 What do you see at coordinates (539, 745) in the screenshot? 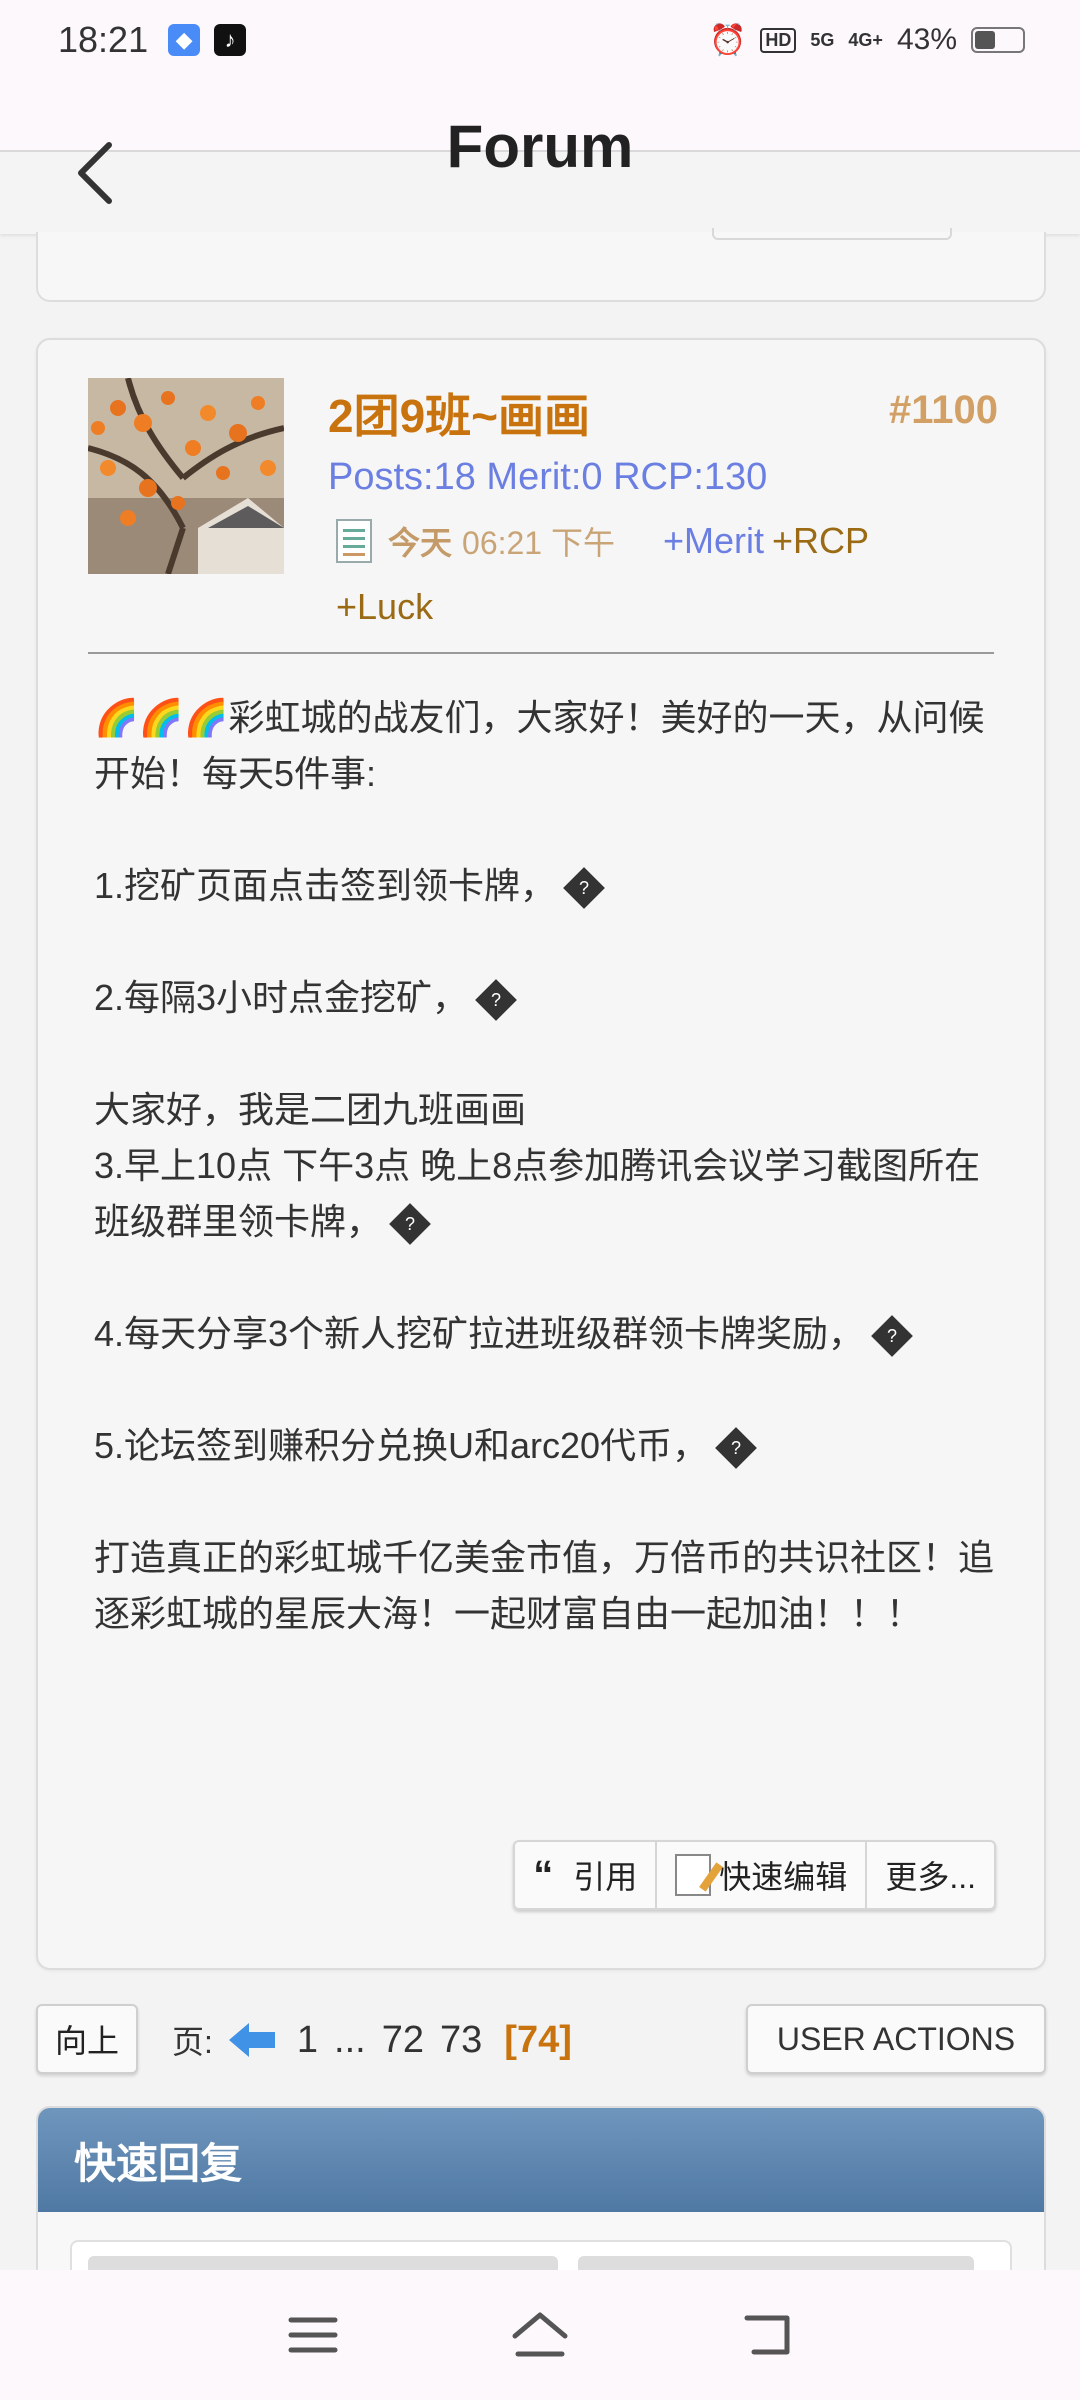
I see `post-intro: 🌈🌈🌈彩虹城的战友们，大家好！美好的一天，从问候开始！每天5件事:` at bounding box center [539, 745].